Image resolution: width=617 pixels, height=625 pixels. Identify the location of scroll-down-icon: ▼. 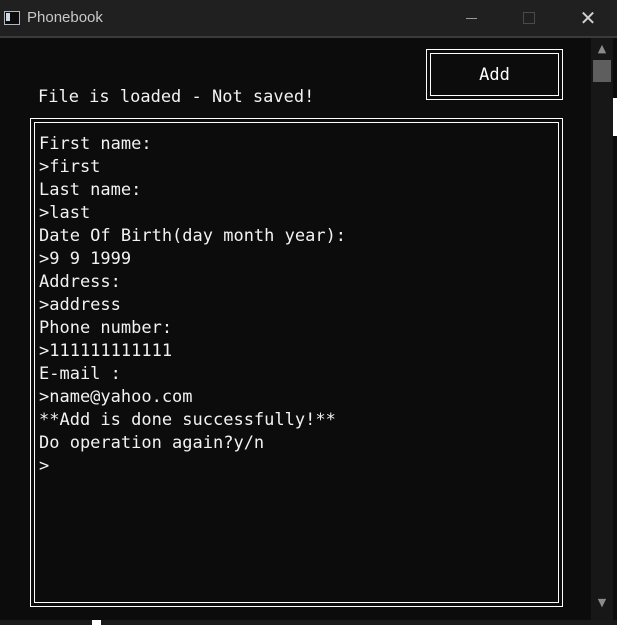
(602, 604).